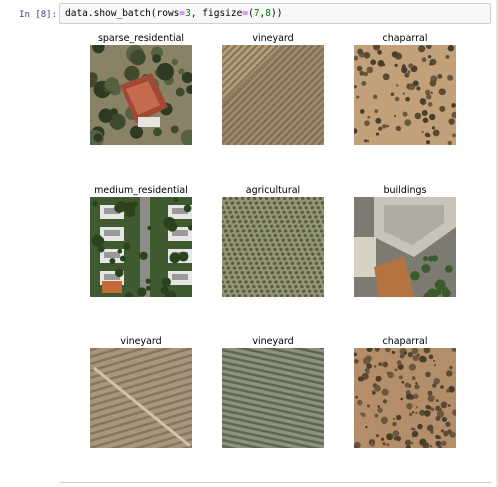 The height and width of the screenshot is (487, 498). What do you see at coordinates (141, 190) in the screenshot?
I see `image-label: medium_residential` at bounding box center [141, 190].